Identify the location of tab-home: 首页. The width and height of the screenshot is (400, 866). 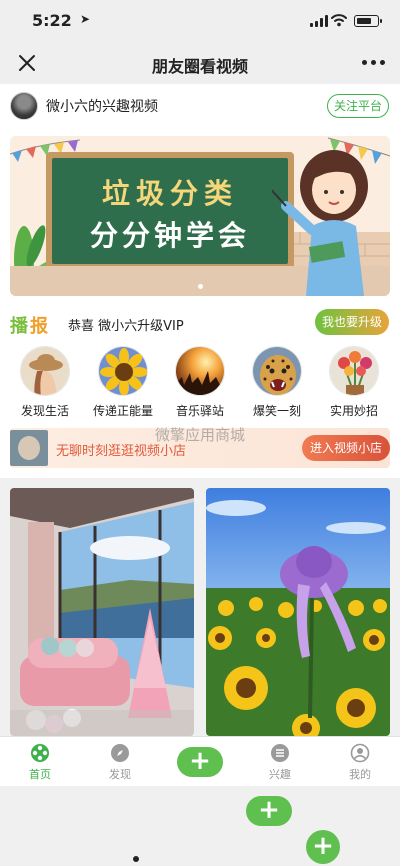
(40, 759).